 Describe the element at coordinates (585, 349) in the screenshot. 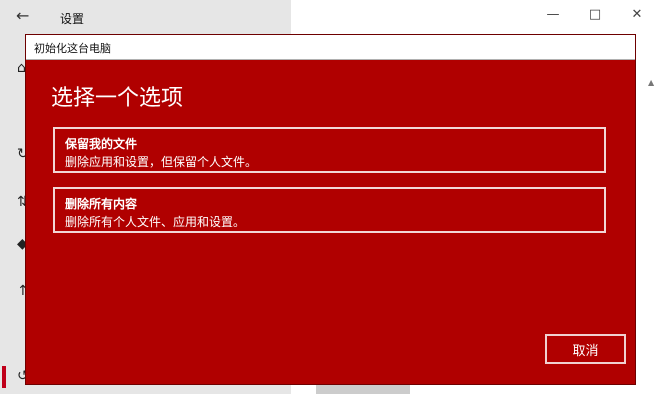

I see `cancel-button: 取消` at that location.